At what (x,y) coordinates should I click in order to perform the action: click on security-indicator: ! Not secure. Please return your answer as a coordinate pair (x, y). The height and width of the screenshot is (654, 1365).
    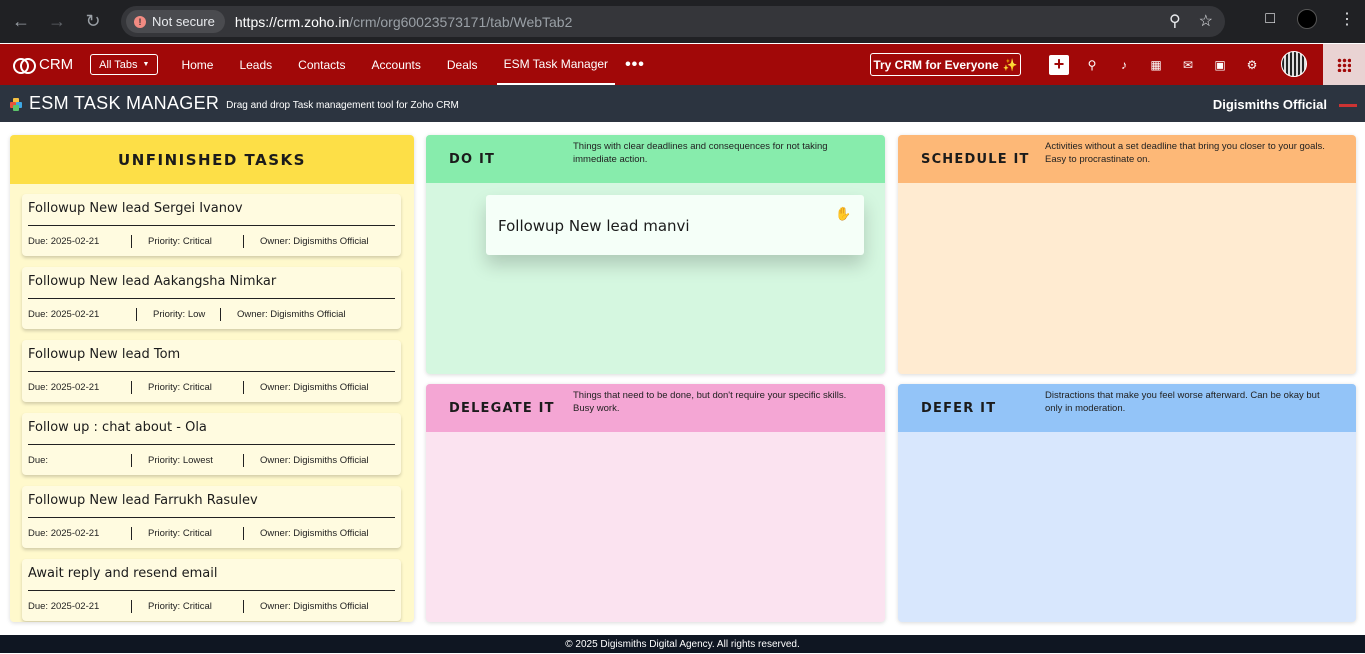
    Looking at the image, I should click on (175, 21).